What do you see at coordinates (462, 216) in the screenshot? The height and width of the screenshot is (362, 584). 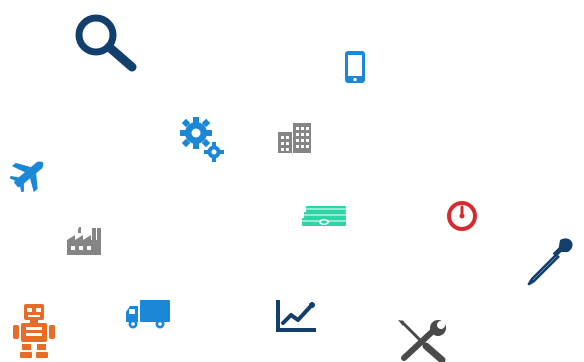 I see `speedometer-icon` at bounding box center [462, 216].